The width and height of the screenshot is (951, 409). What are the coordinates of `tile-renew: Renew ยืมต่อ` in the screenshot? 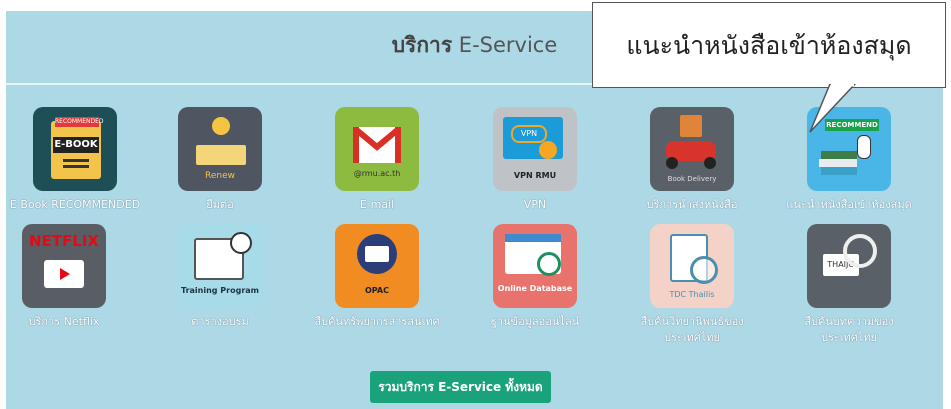 It's located at (220, 167).